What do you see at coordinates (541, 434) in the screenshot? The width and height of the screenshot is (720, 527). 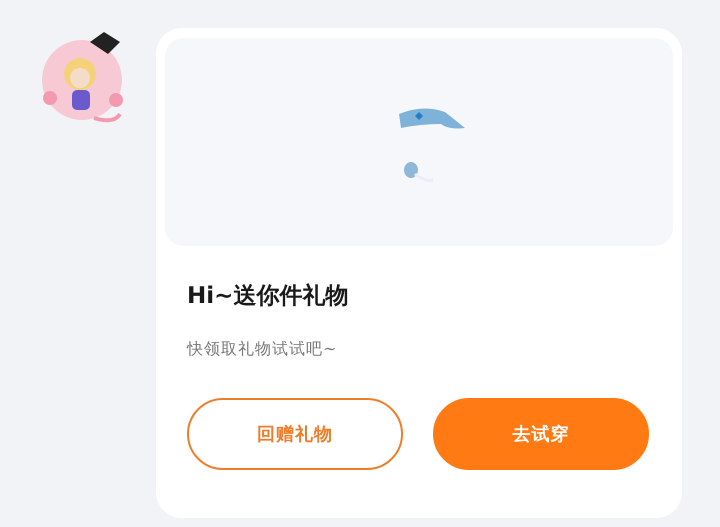 I see `try-on-button: 去试穿` at bounding box center [541, 434].